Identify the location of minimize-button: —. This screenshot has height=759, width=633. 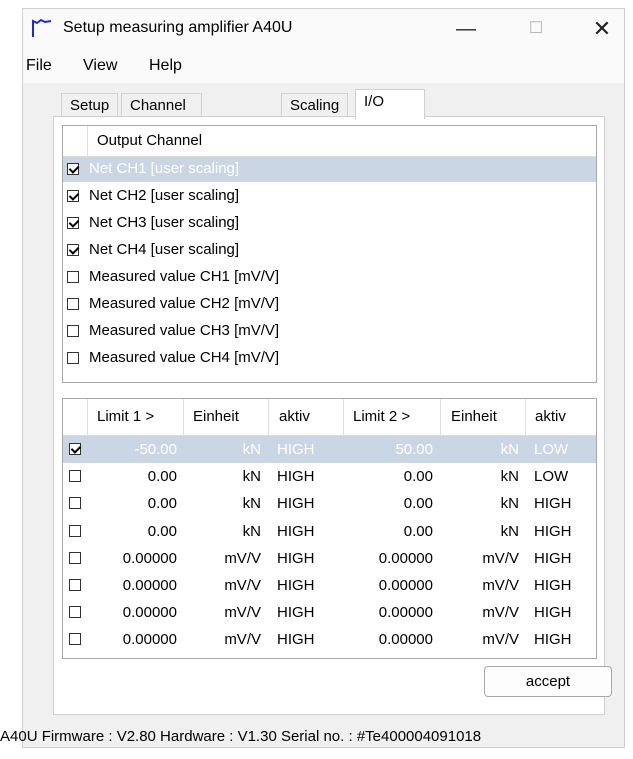
(466, 29).